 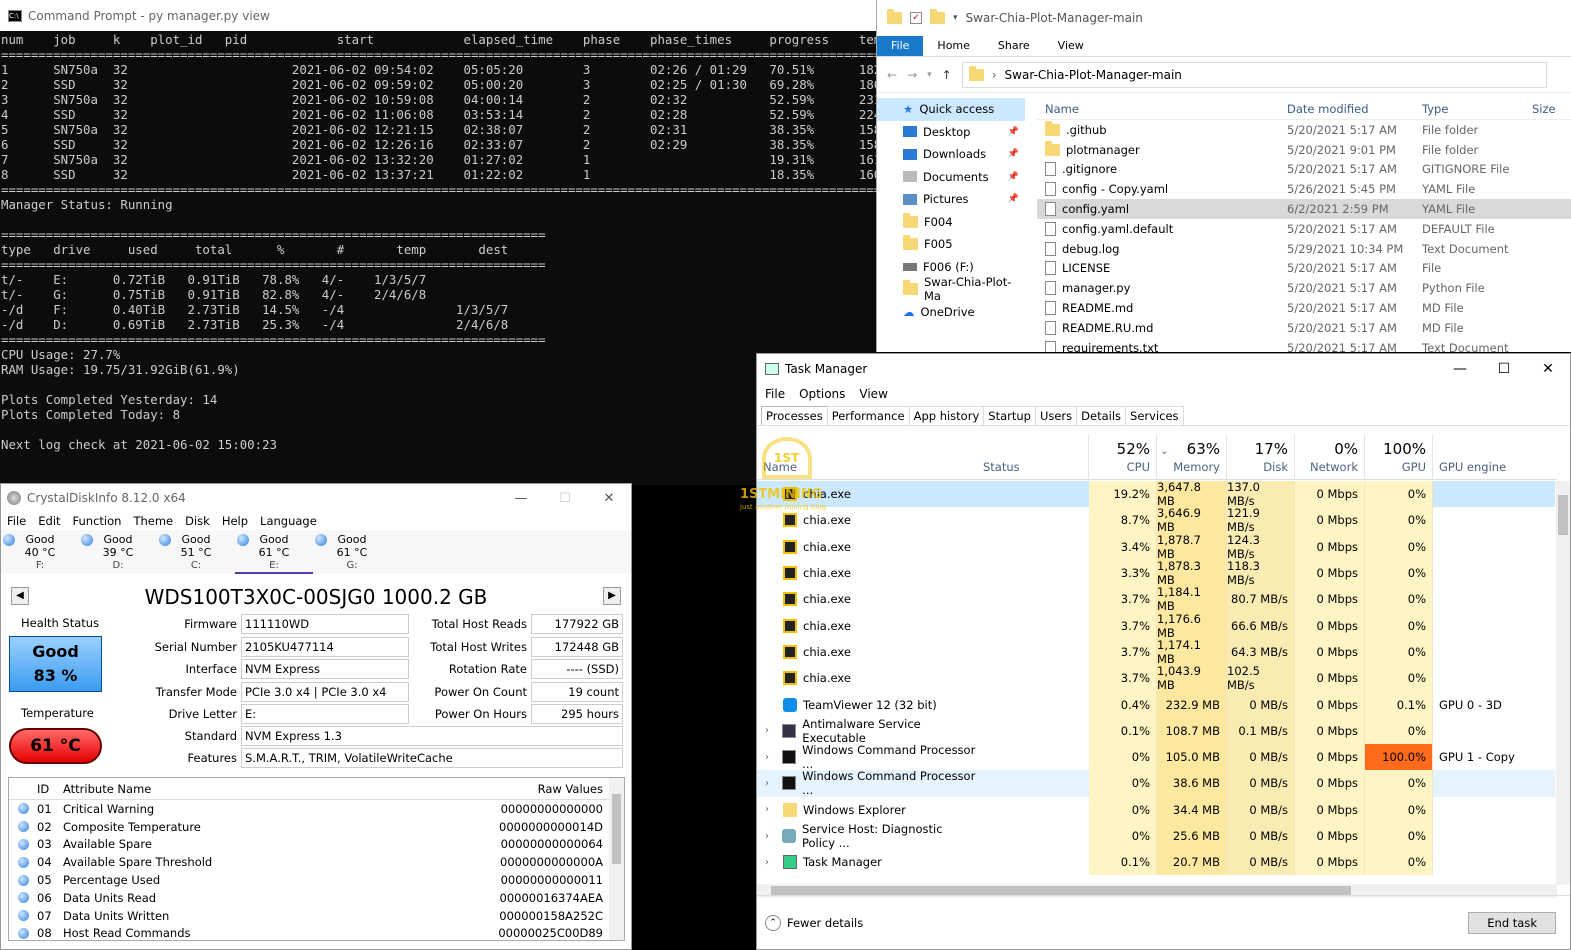 I want to click on tm-menu-file: File, so click(x=775, y=394).